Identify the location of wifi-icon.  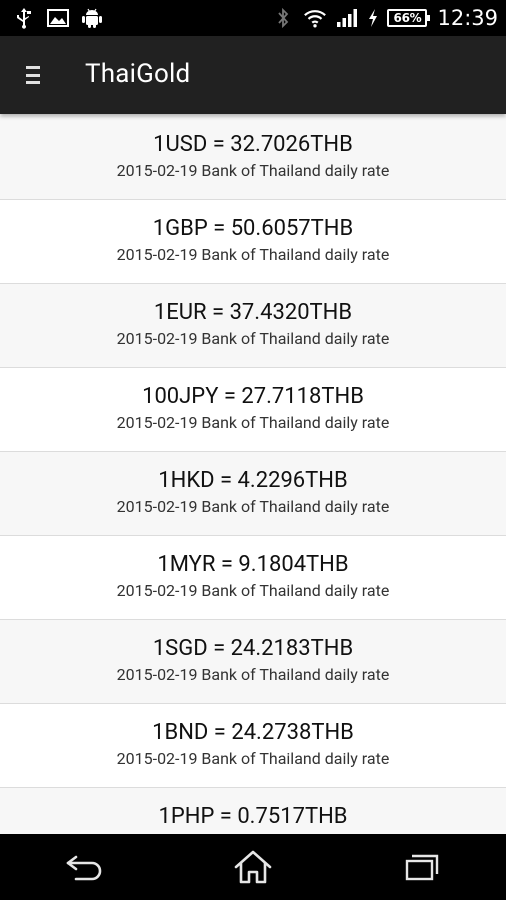
(315, 18).